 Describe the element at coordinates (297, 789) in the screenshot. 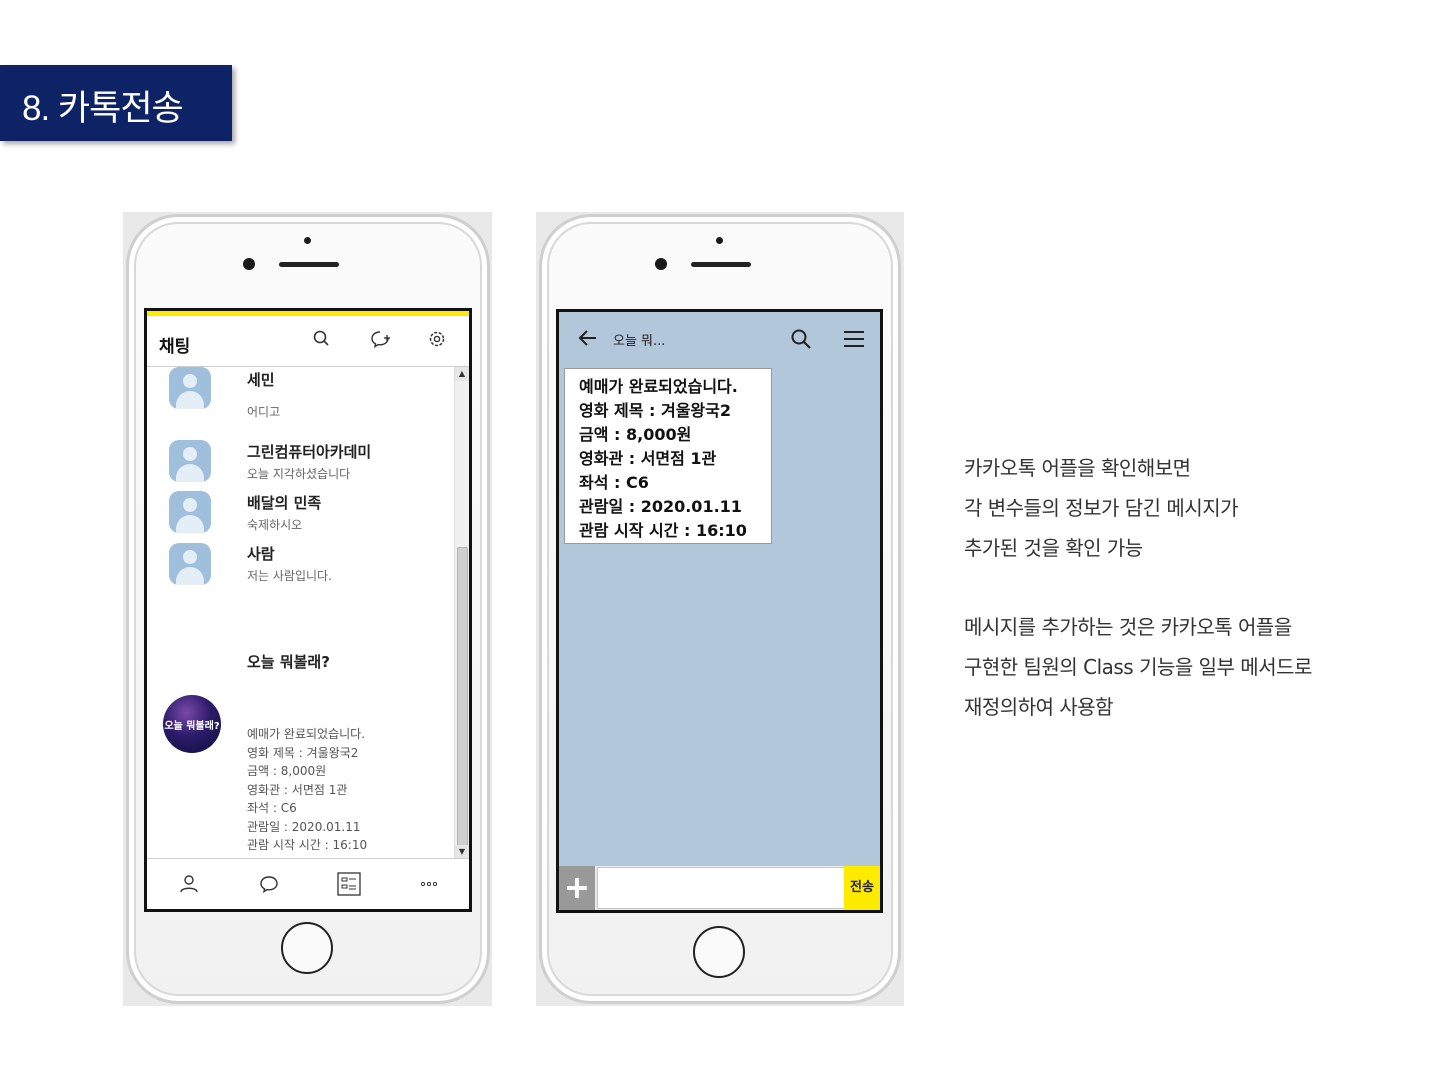

I see `preview-line: 영화관 : 서면점 1관` at that location.